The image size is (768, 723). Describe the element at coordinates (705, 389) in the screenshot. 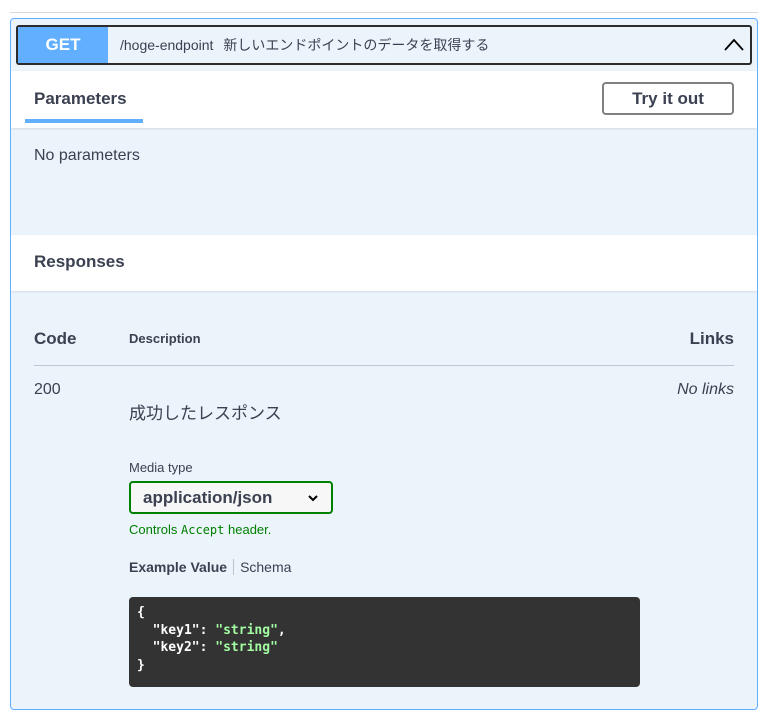

I see `response-links: No links` at that location.